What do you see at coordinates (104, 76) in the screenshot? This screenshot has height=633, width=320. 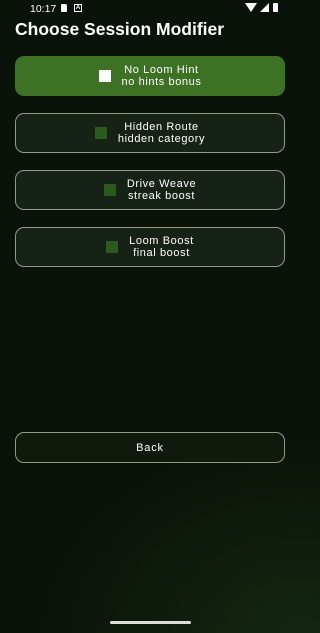 I see `checkbox-checked-icon` at bounding box center [104, 76].